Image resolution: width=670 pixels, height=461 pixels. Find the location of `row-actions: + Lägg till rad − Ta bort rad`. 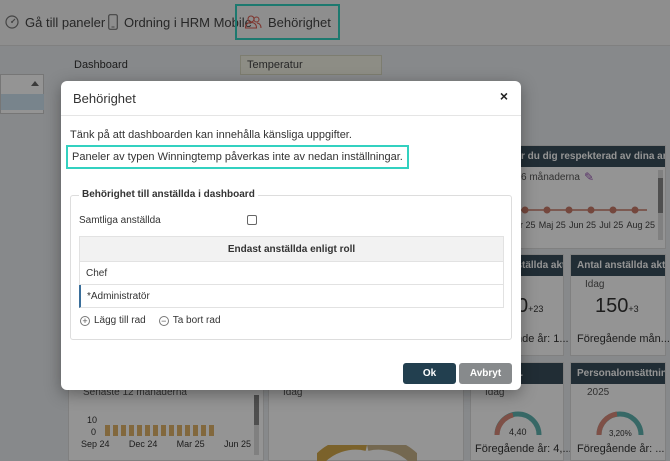

row-actions: + Lägg till rad − Ta bort rad is located at coordinates (150, 320).